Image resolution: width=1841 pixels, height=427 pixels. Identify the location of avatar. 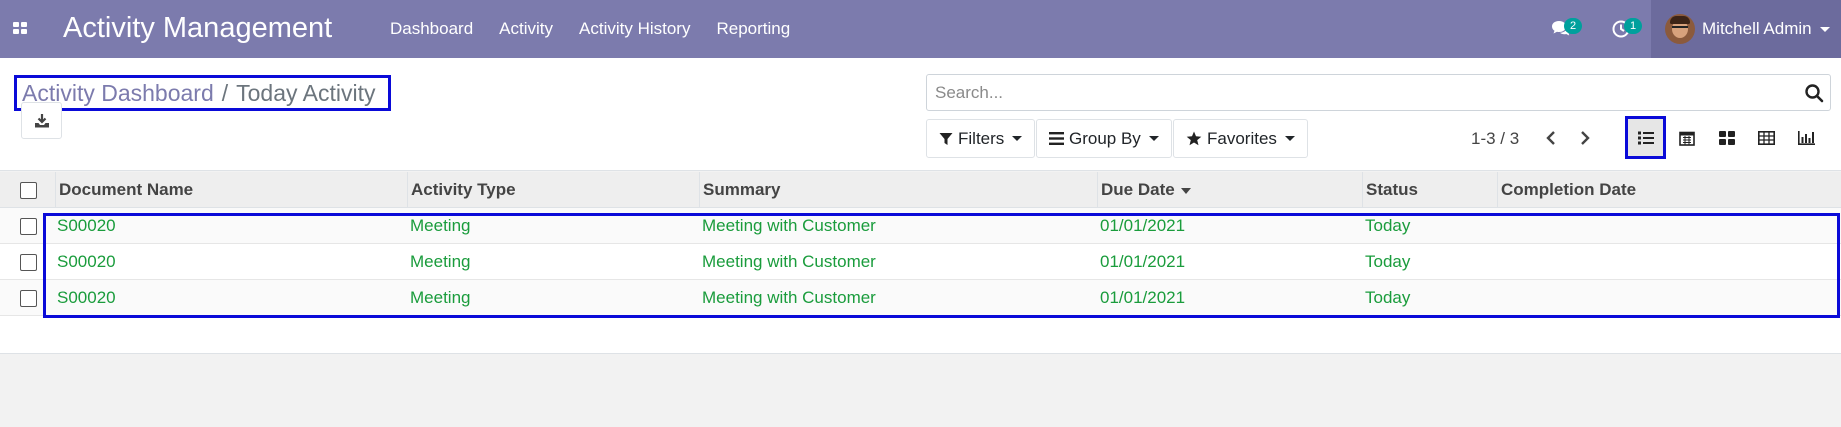
(1680, 29).